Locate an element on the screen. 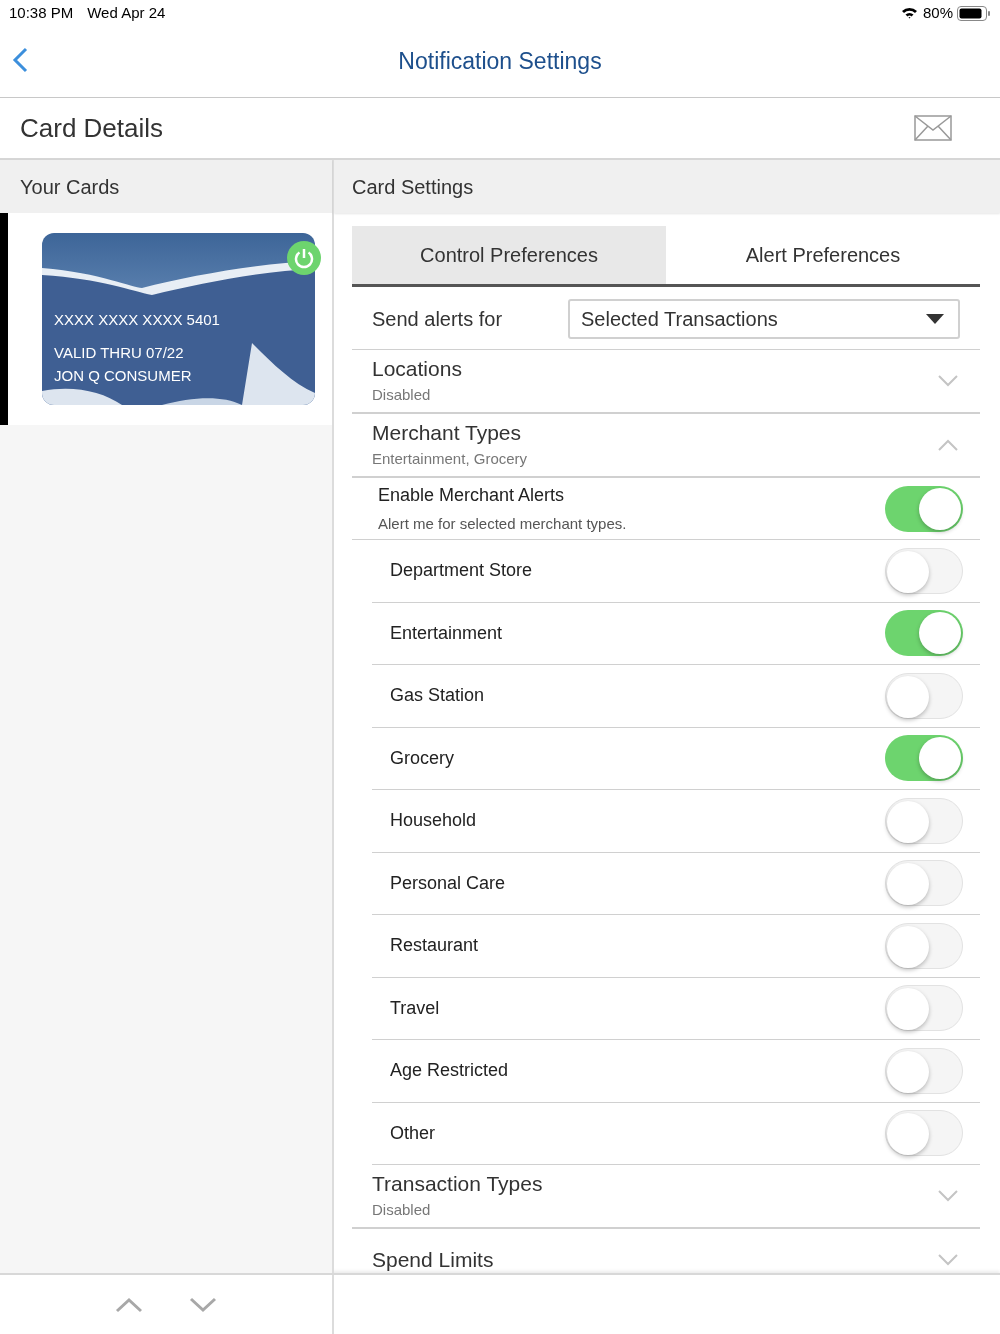  panel-header: Your Cards is located at coordinates (166, 186).